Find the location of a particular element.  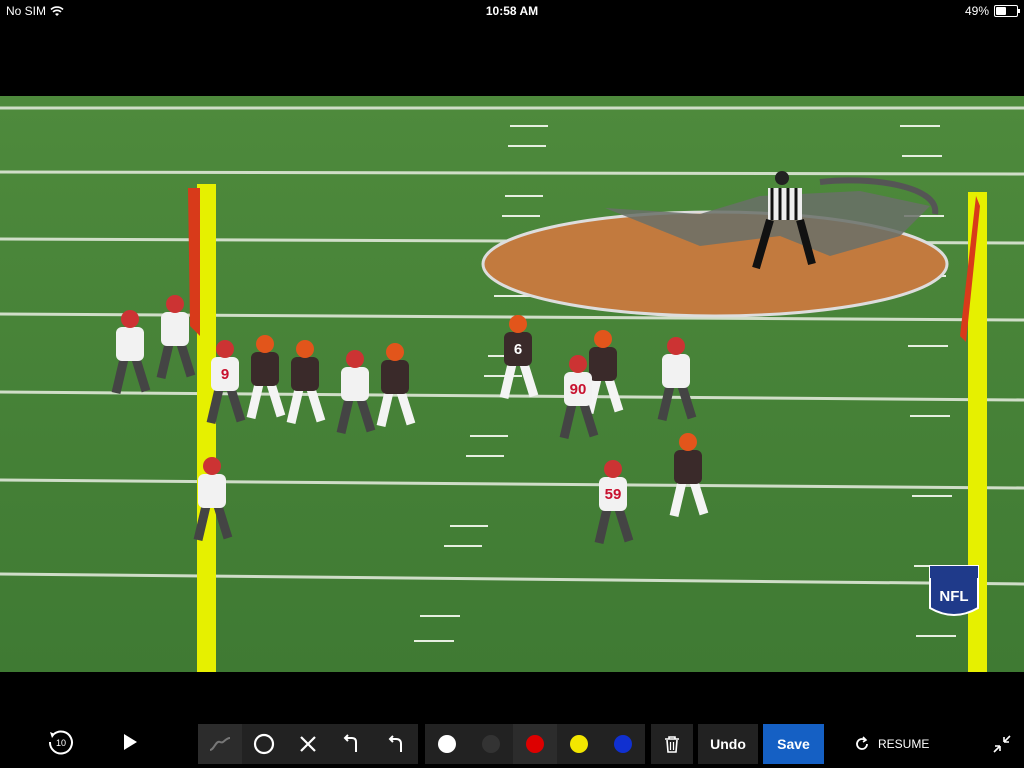

delete-button is located at coordinates (672, 744).